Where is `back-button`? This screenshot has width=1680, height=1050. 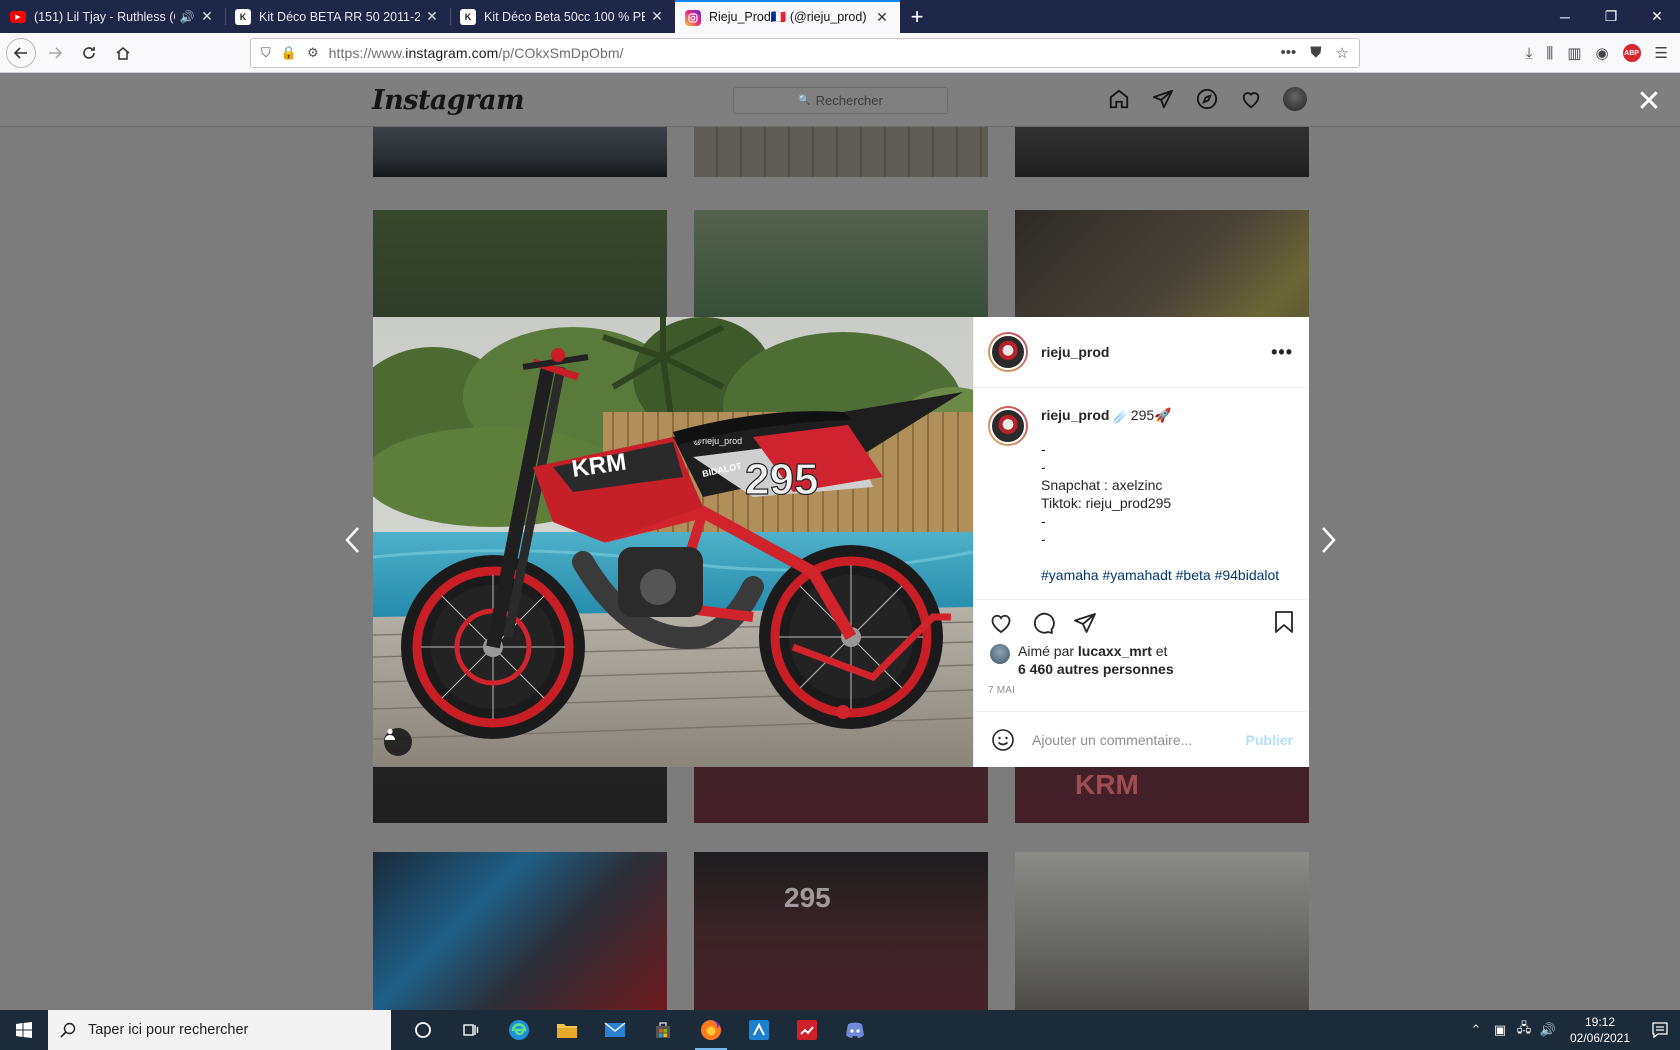
back-button is located at coordinates (21, 52).